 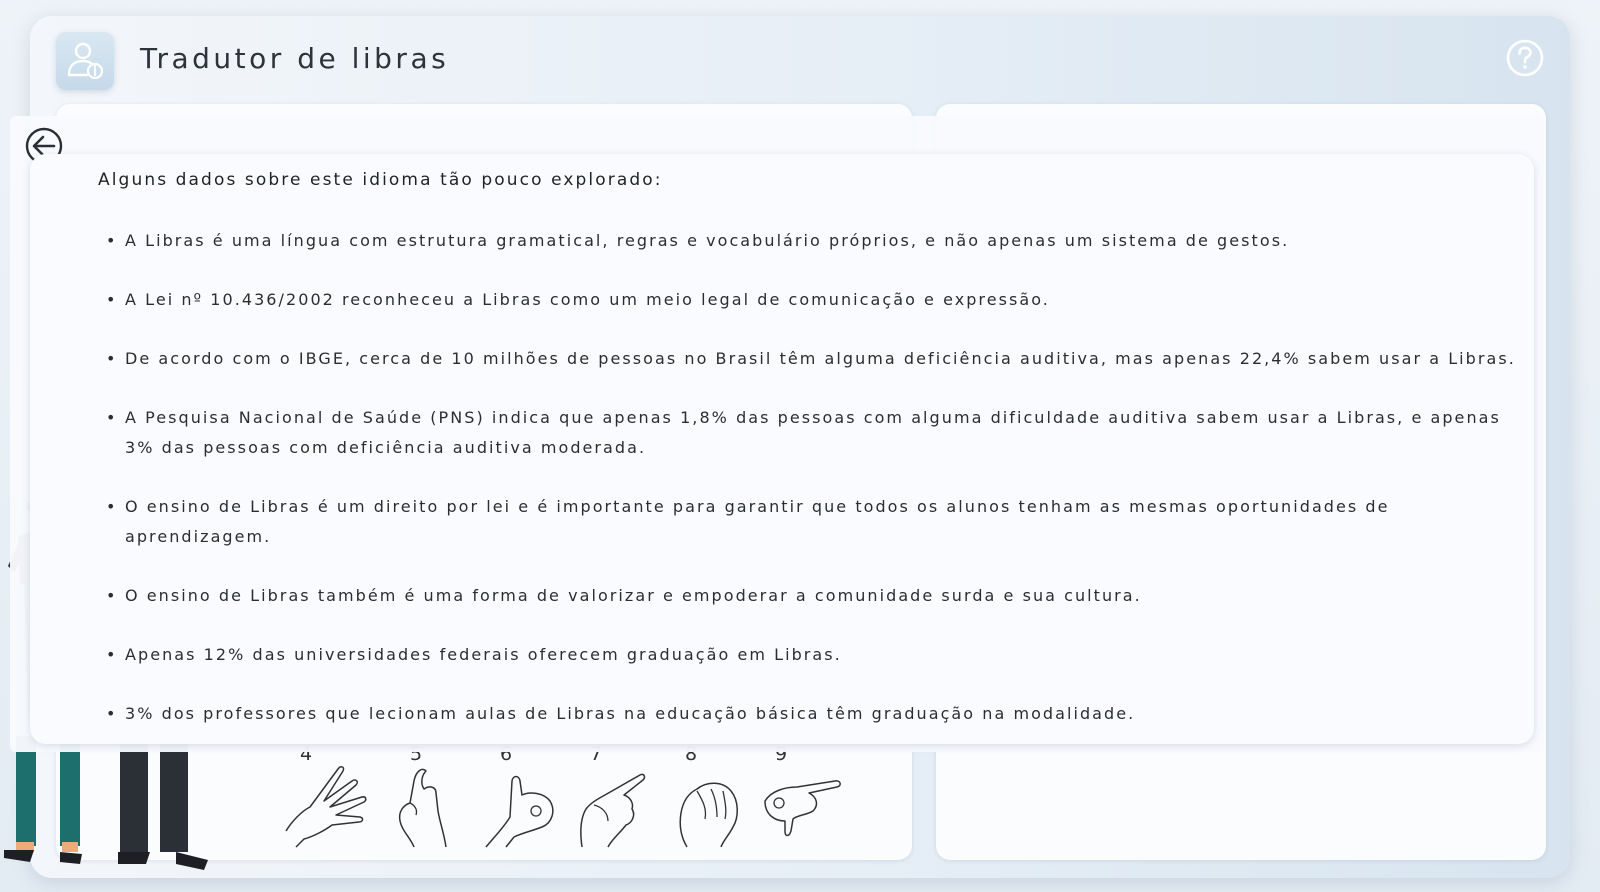 What do you see at coordinates (295, 58) in the screenshot?
I see `app-title: Tradutor de libras` at bounding box center [295, 58].